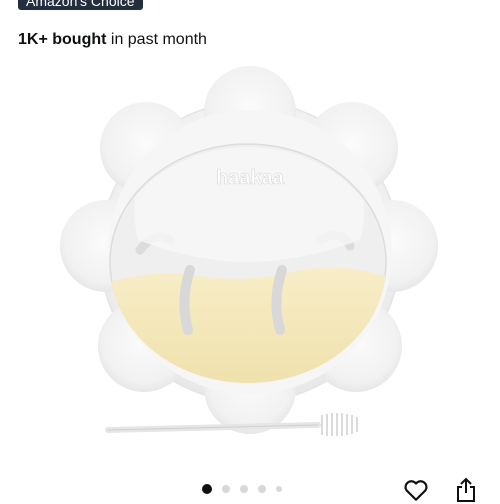 This screenshot has width=500, height=504. Describe the element at coordinates (62, 39) in the screenshot. I see `bought-count: 1K+ bought` at that location.